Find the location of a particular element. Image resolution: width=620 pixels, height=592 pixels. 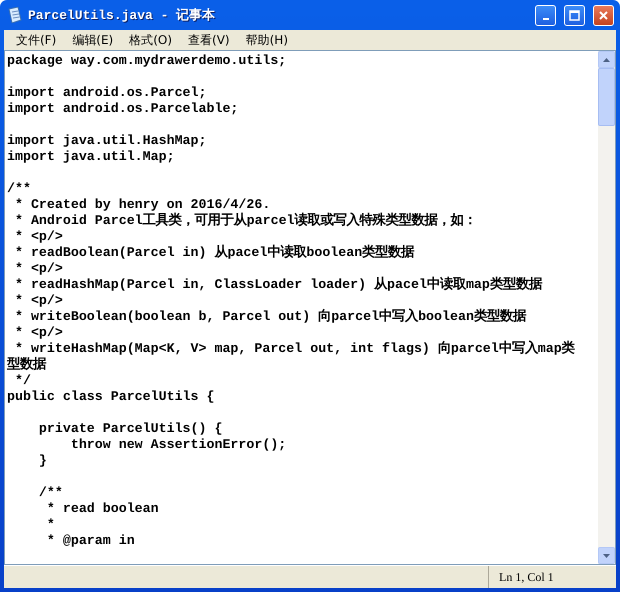

scroll-up-arrow-icon is located at coordinates (606, 60).